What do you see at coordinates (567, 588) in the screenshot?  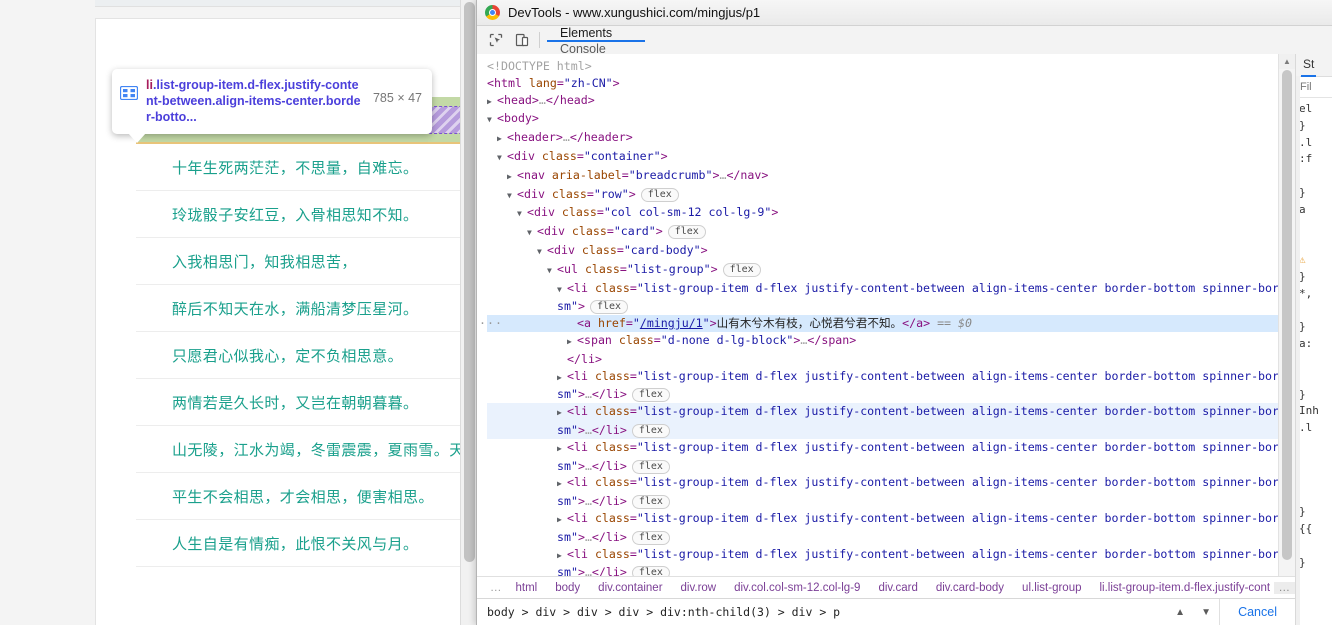 I see `breadcrumb-item: body` at bounding box center [567, 588].